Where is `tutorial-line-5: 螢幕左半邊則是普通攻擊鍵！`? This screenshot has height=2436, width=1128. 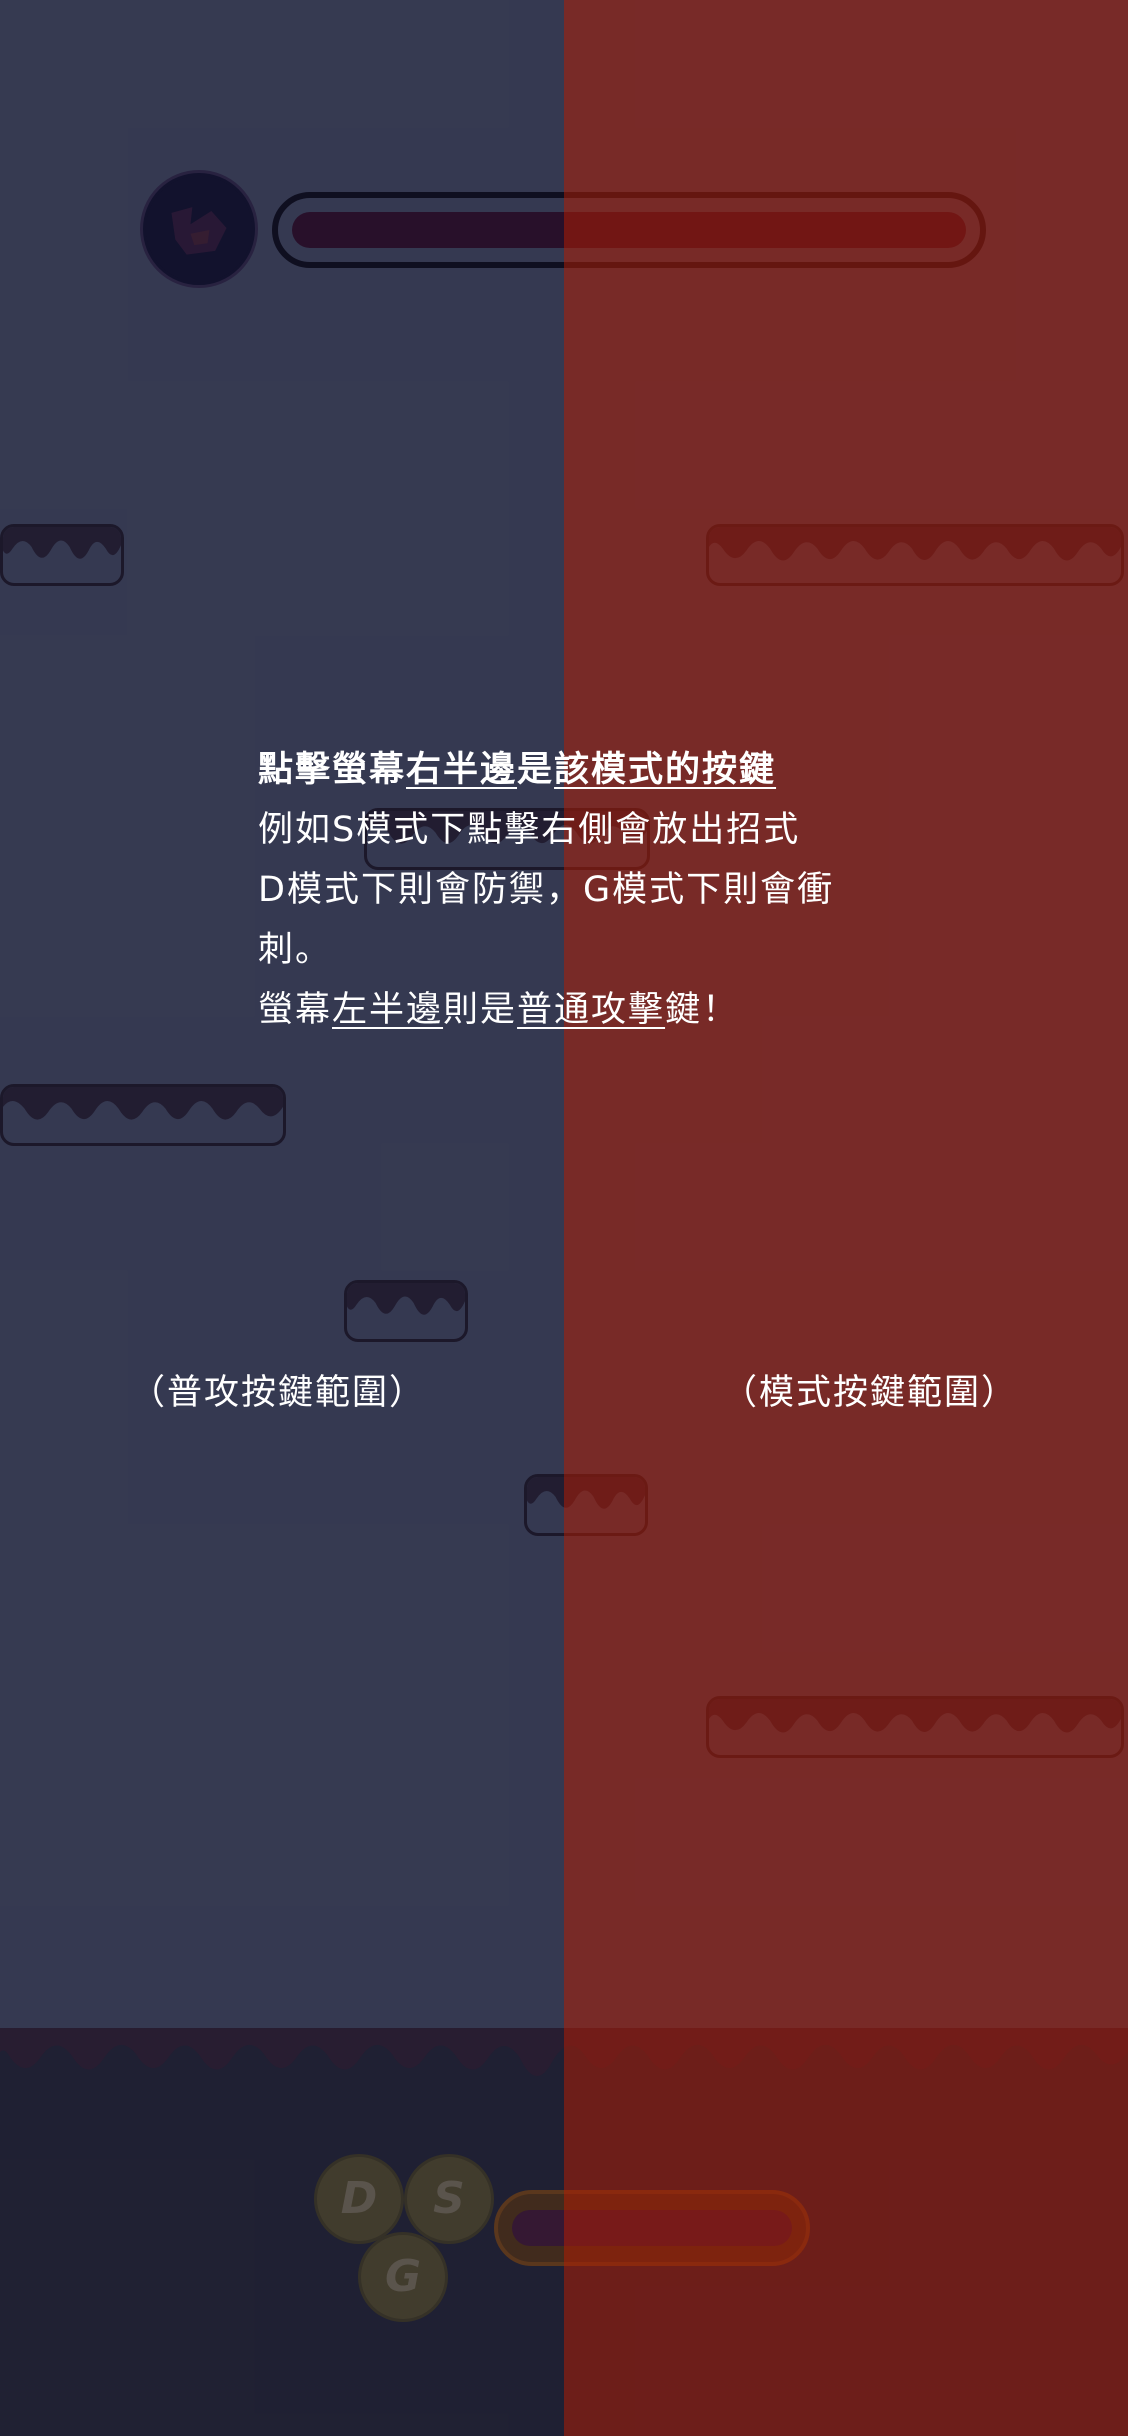
tutorial-line-5: 螢幕左半邊則是普通攻擊鍵！ is located at coordinates (548, 1010).